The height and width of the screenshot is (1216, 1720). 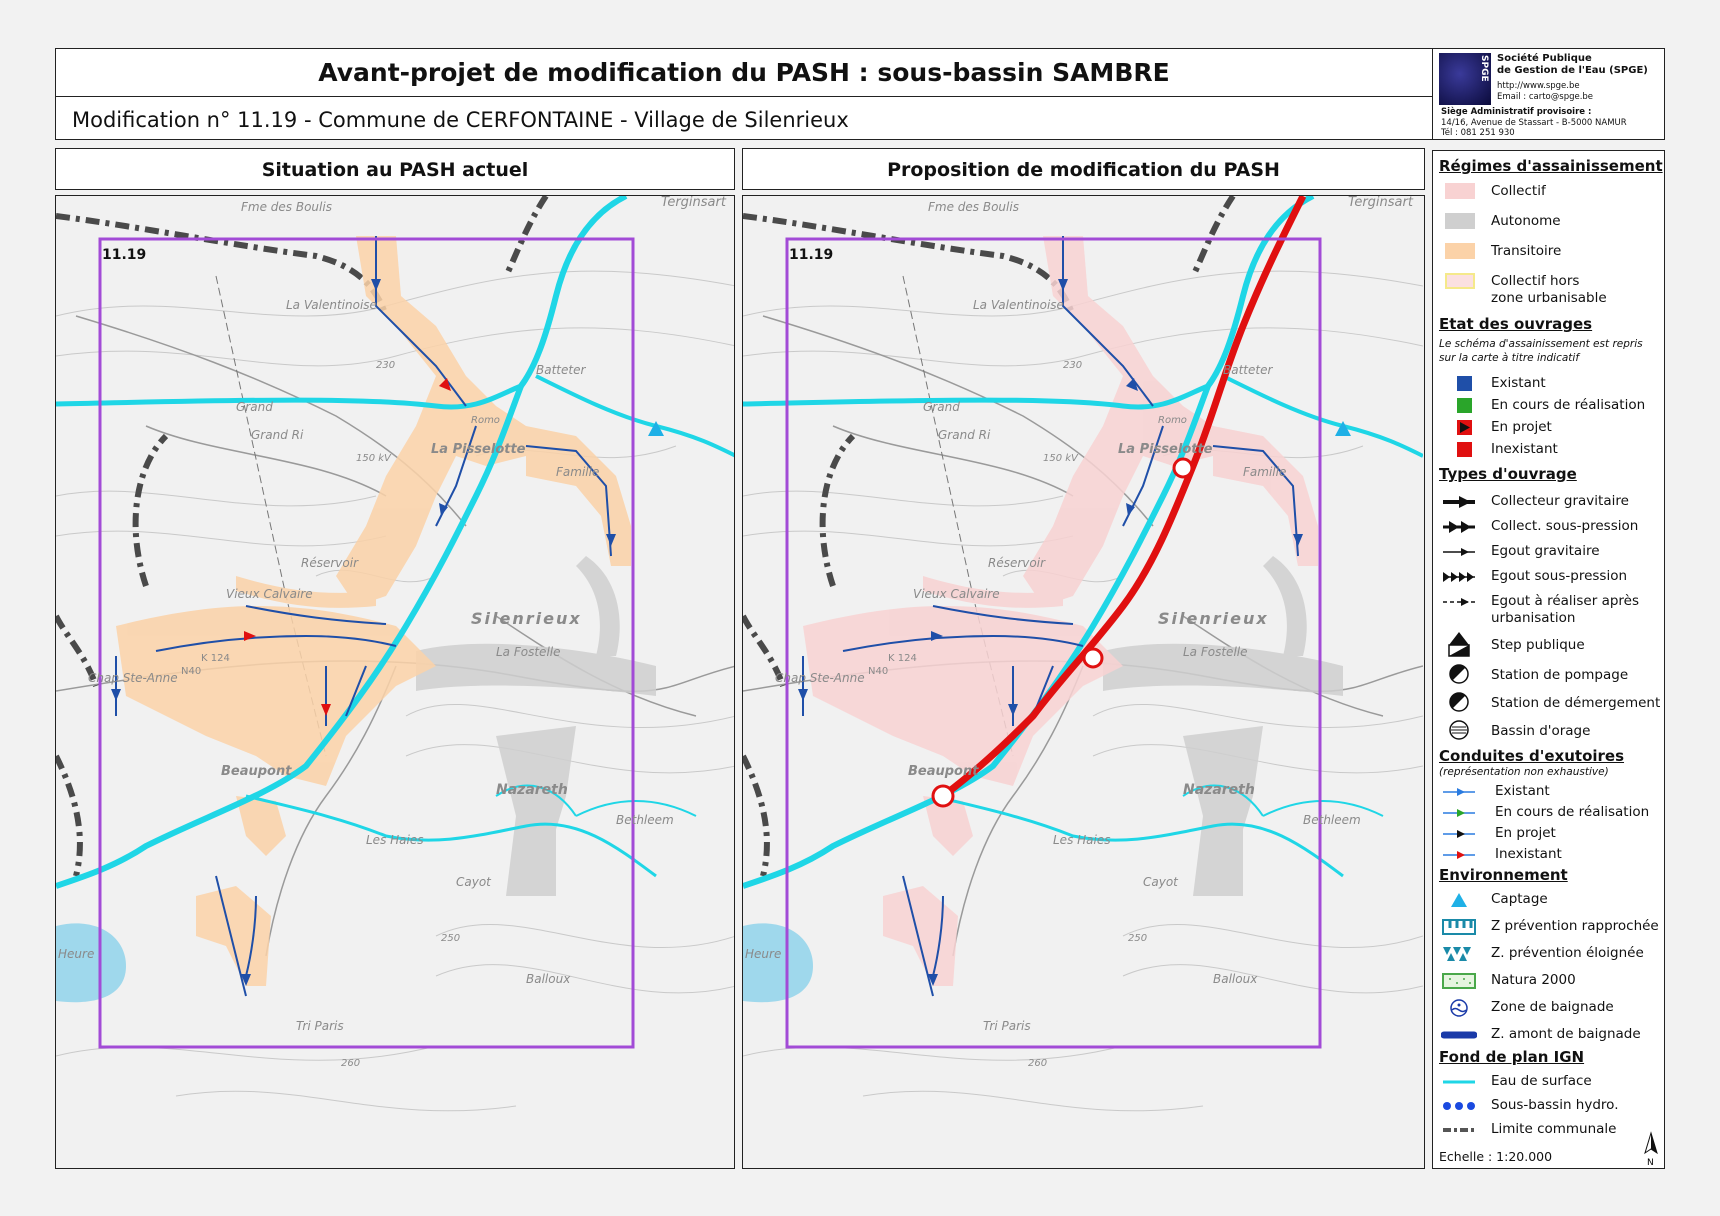 I want to click on legend-note-conduites: (représentation non exhaustive), so click(x=1524, y=772).